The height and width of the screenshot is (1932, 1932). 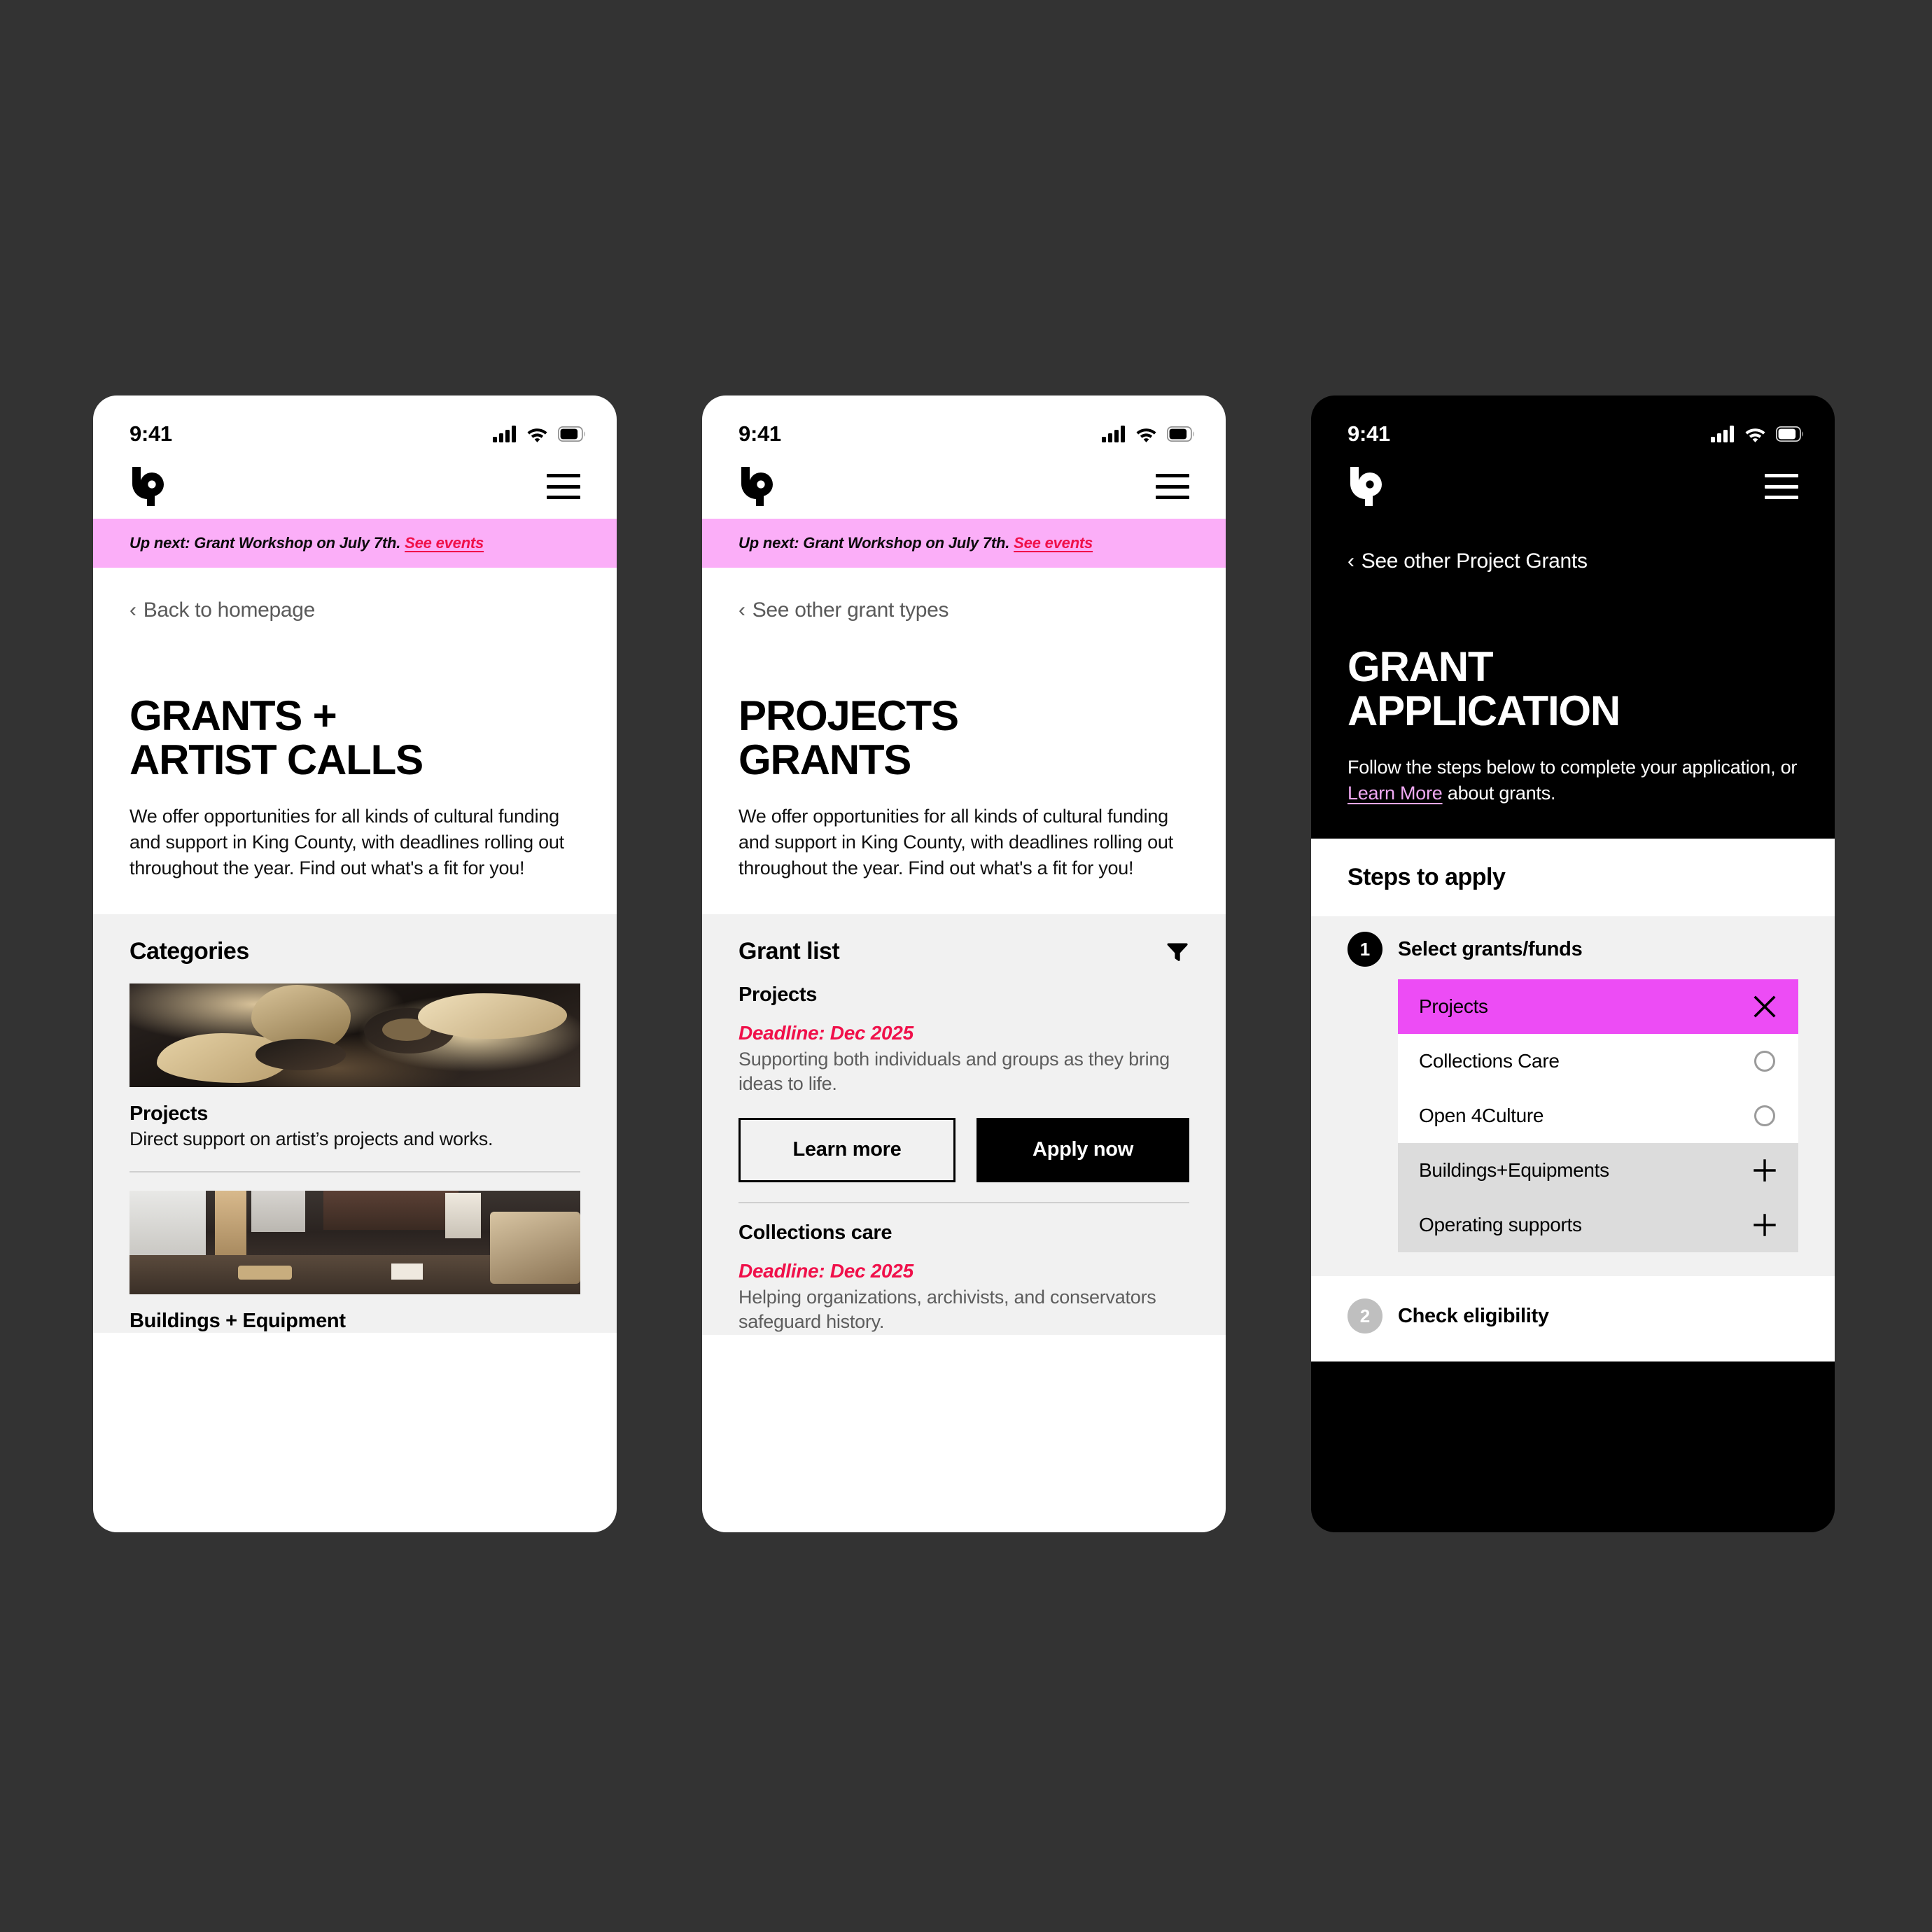 What do you see at coordinates (229, 610) in the screenshot?
I see `back-link-label: Back to homepage` at bounding box center [229, 610].